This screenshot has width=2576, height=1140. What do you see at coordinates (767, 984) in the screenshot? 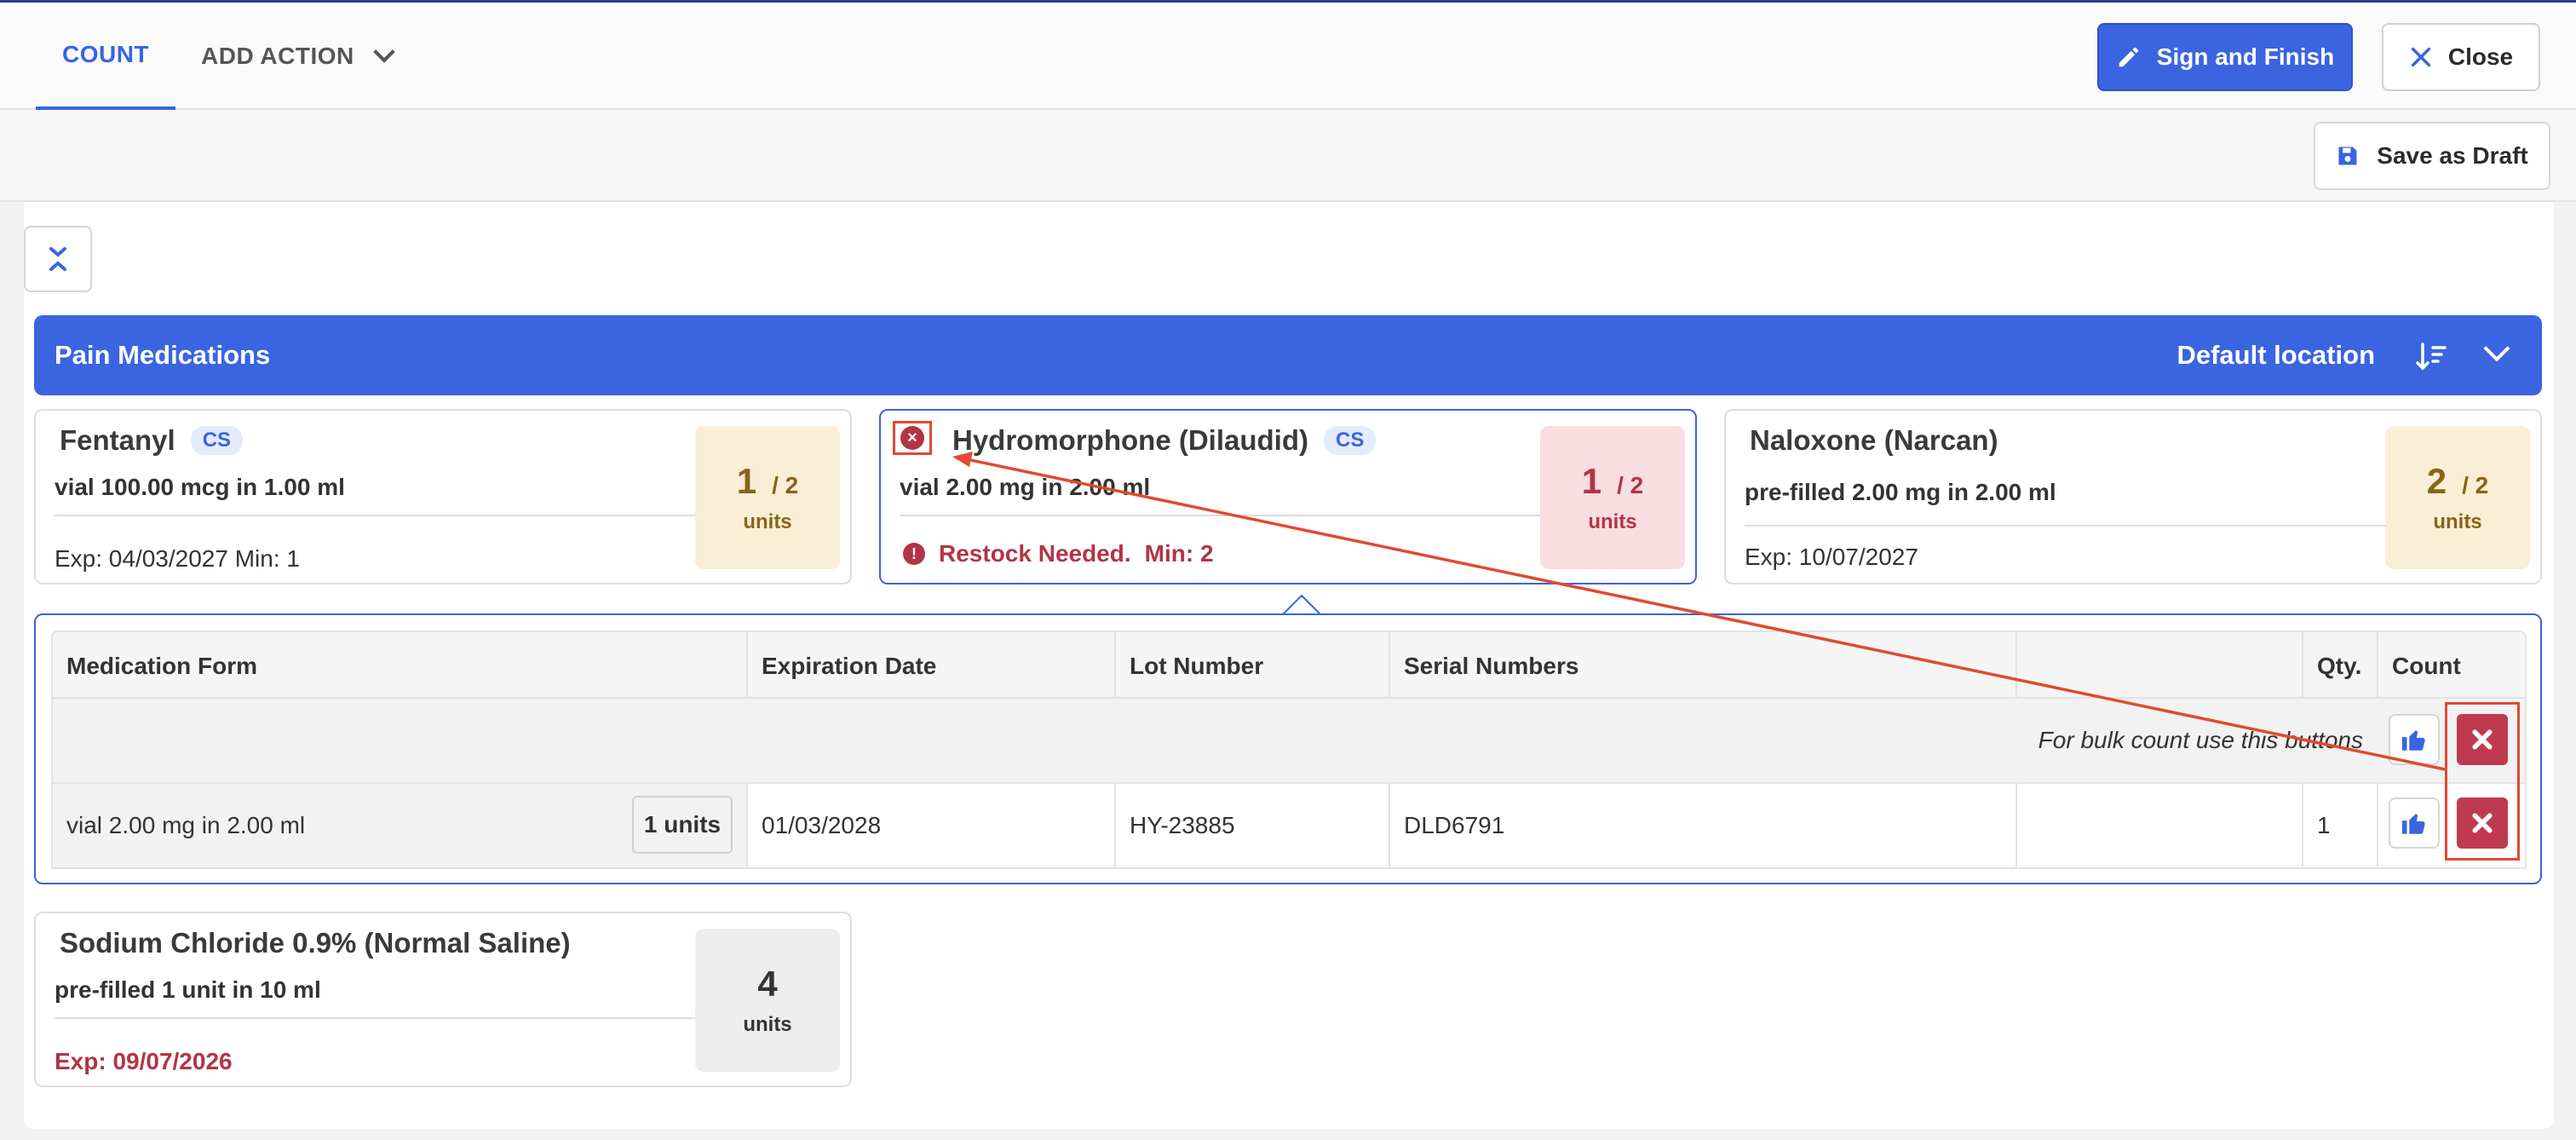
I see `count-value: 4` at bounding box center [767, 984].